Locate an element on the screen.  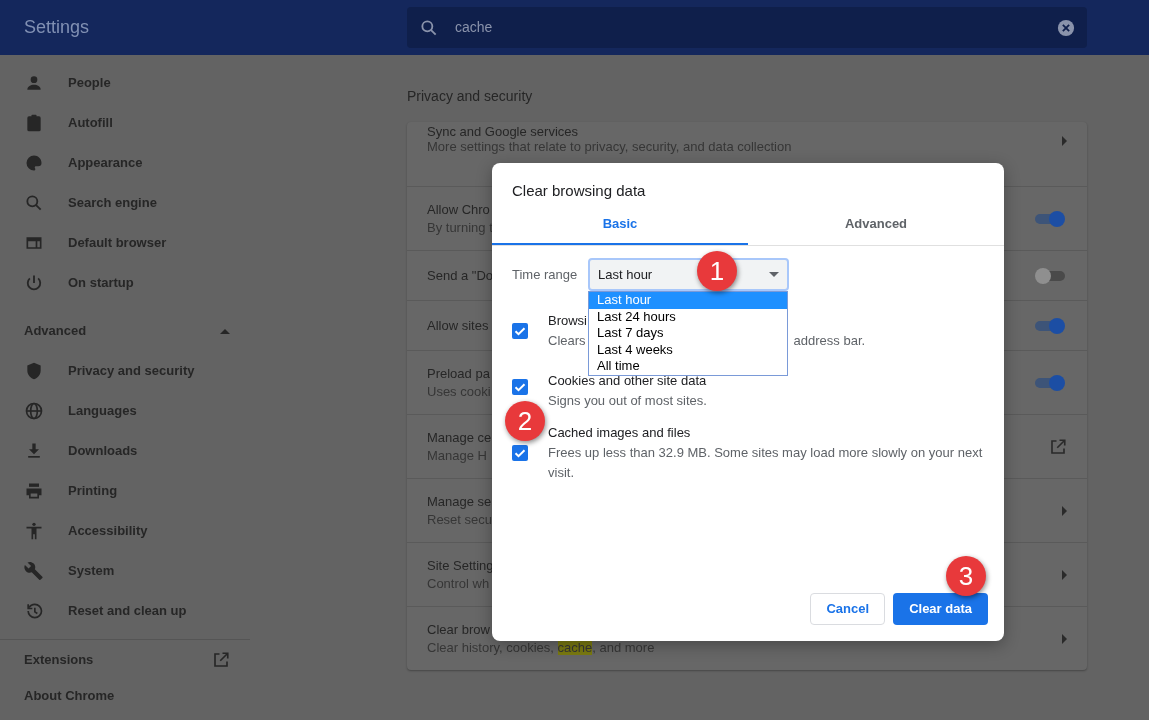
search-field: cache is located at coordinates (747, 27).